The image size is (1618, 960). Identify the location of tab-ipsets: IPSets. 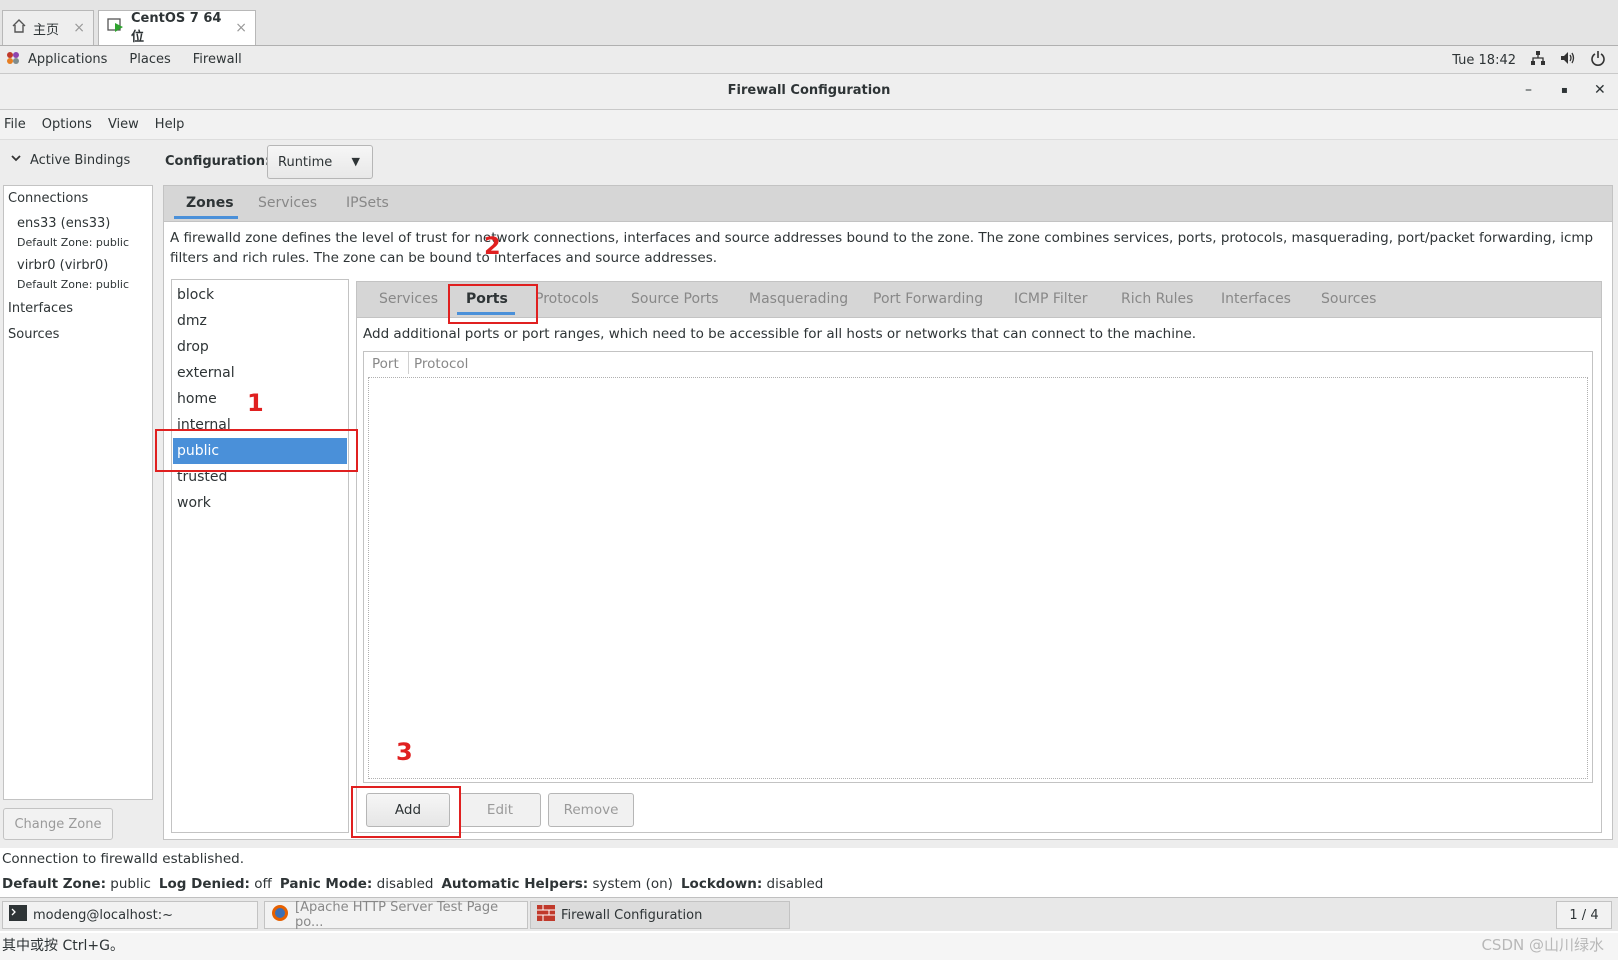
(367, 203).